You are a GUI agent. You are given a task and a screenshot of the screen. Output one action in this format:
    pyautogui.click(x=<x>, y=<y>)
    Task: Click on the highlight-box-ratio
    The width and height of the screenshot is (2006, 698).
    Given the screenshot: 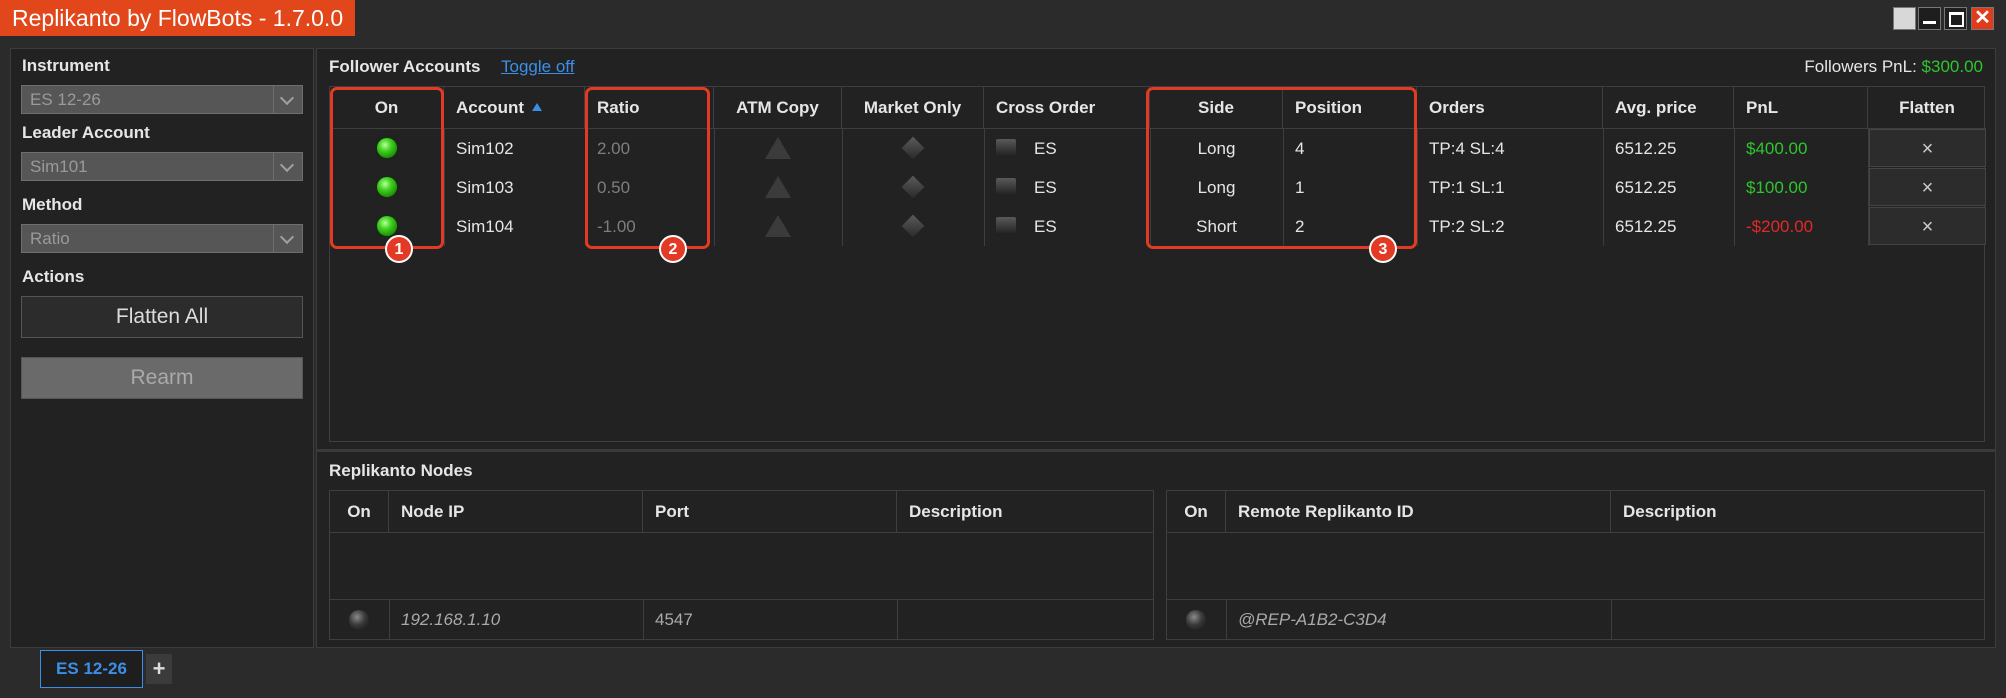 What is the action you would take?
    pyautogui.click(x=647, y=168)
    